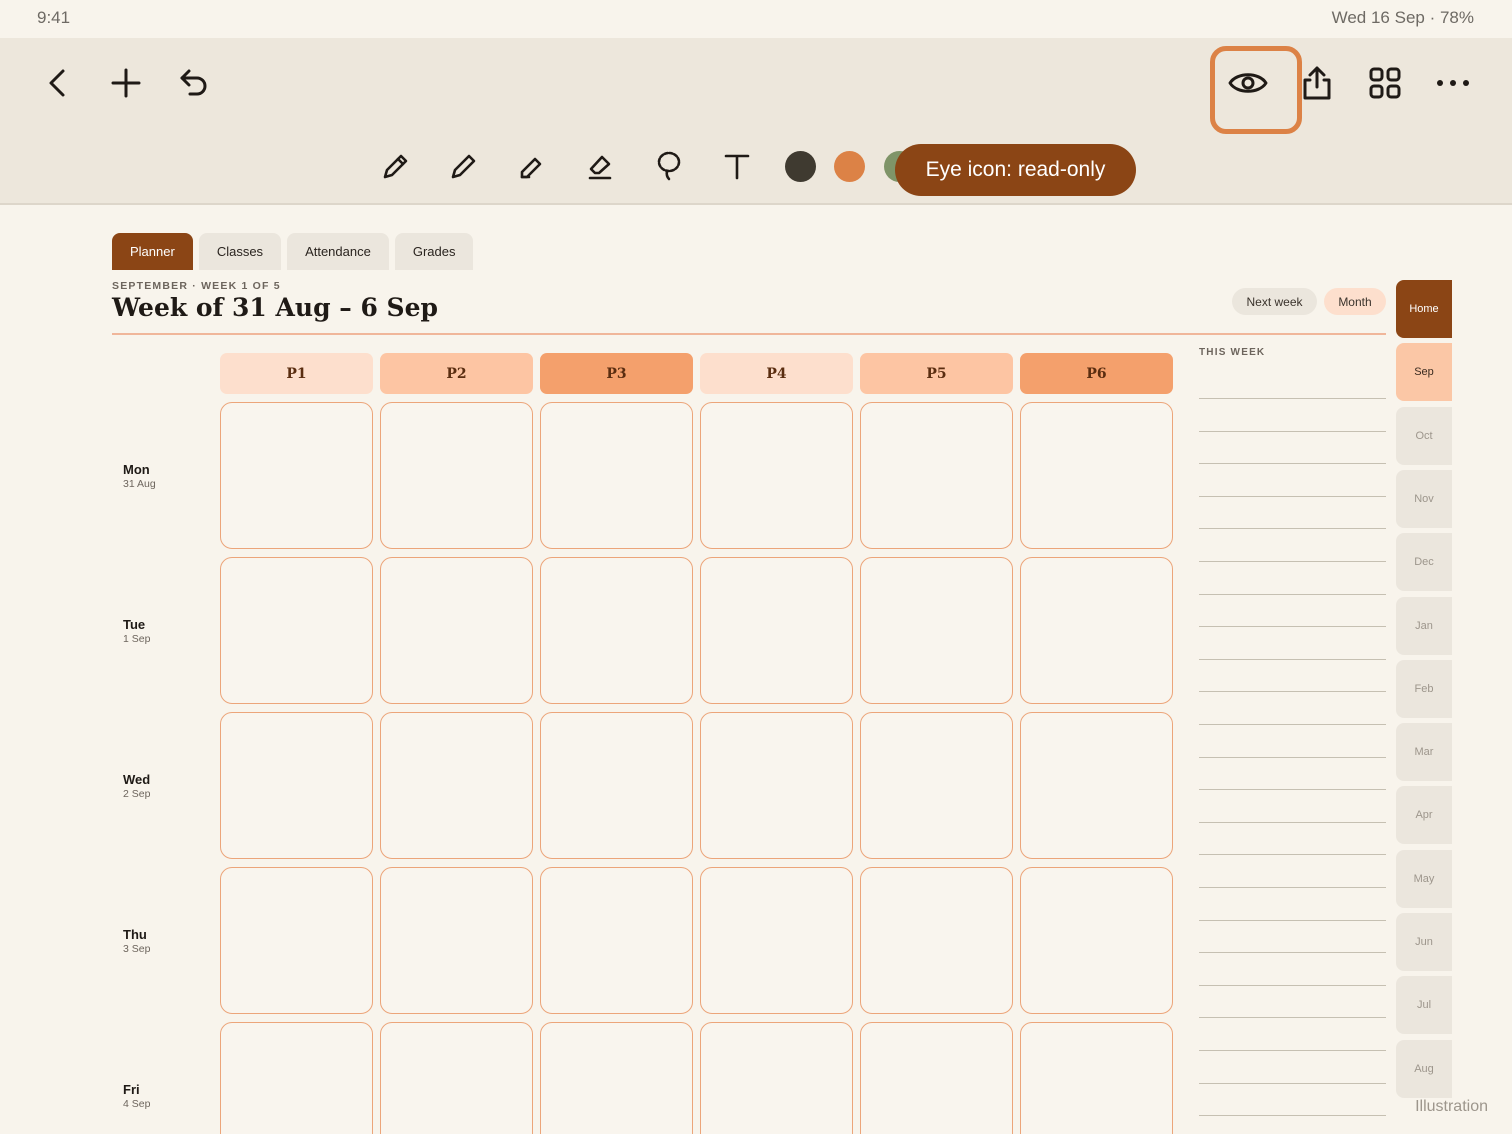  What do you see at coordinates (136, 1096) in the screenshot?
I see `day-label: Fri 4 Sep` at bounding box center [136, 1096].